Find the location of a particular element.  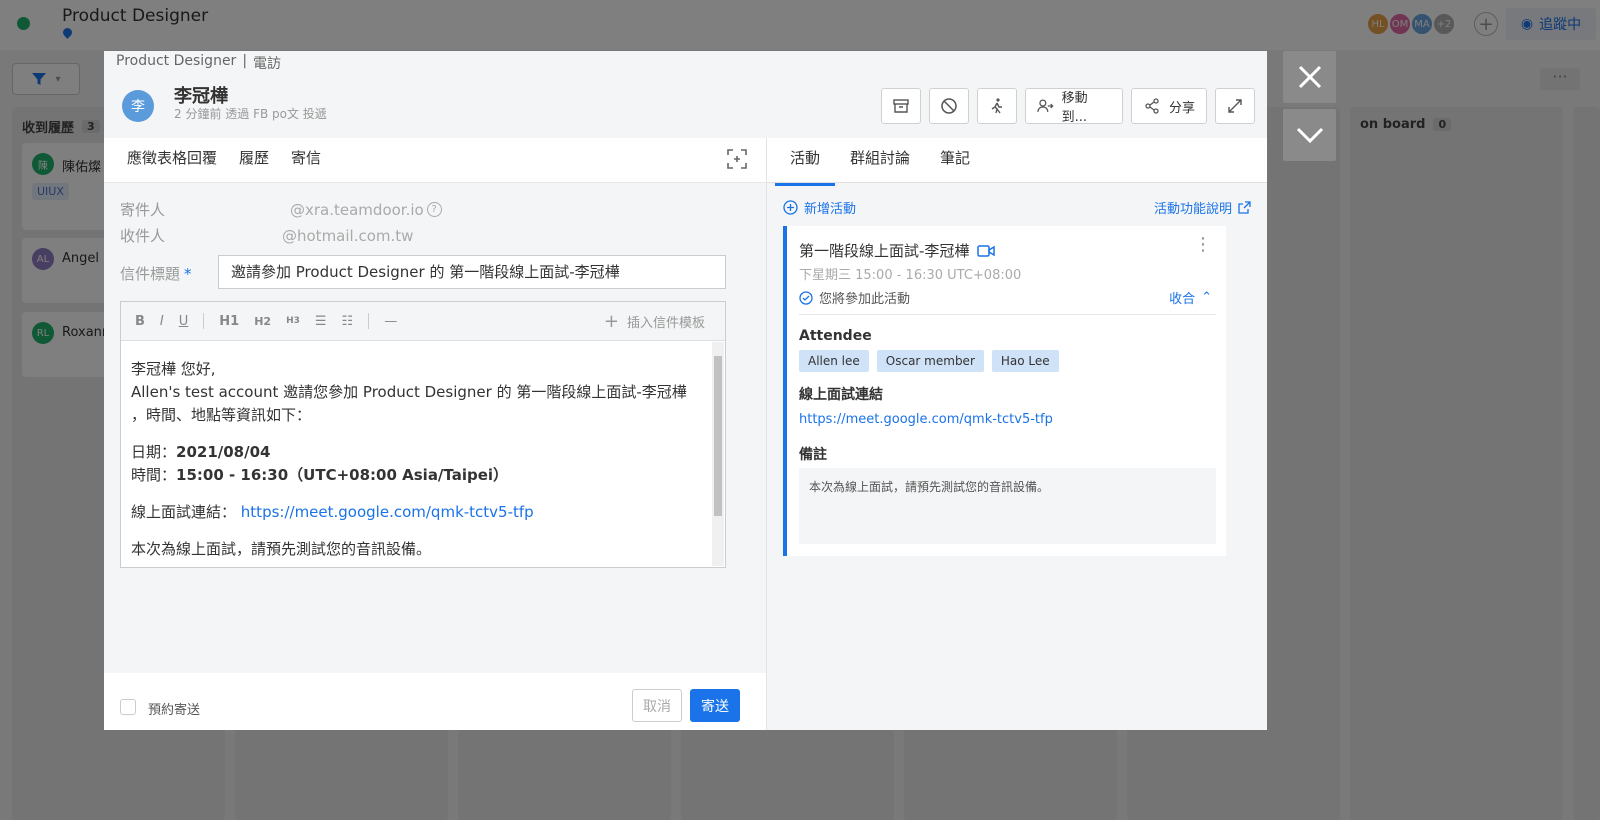

close-modal-button is located at coordinates (1309, 77).